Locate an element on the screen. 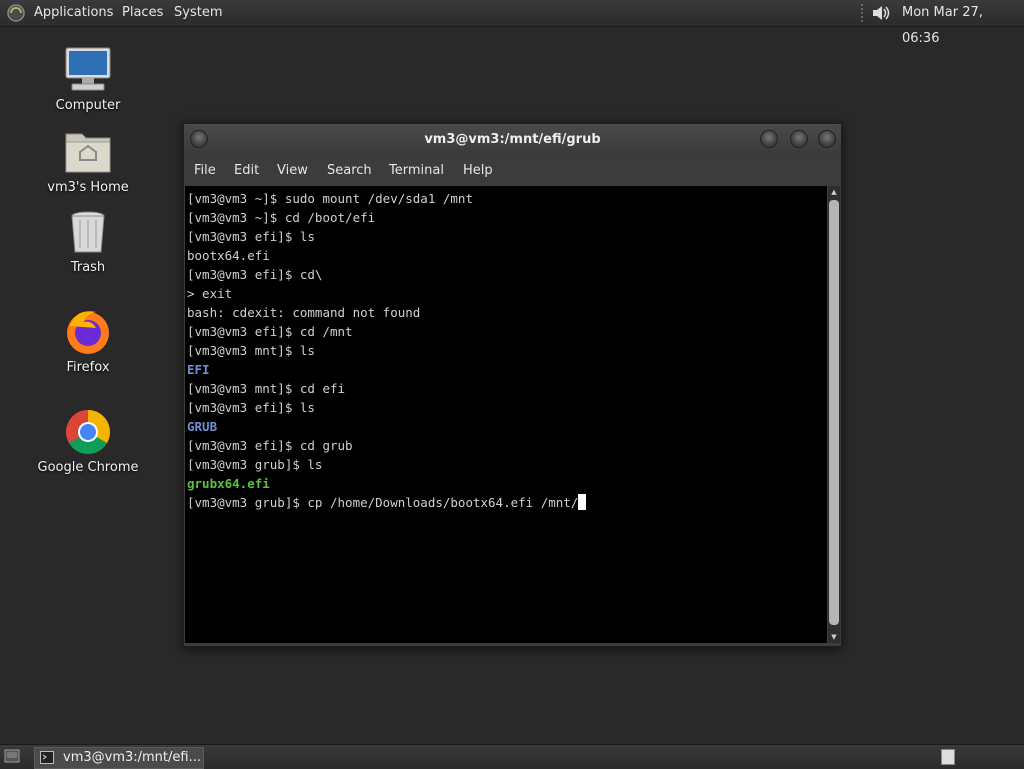 The image size is (1024, 769). minimize-button is located at coordinates (769, 139).